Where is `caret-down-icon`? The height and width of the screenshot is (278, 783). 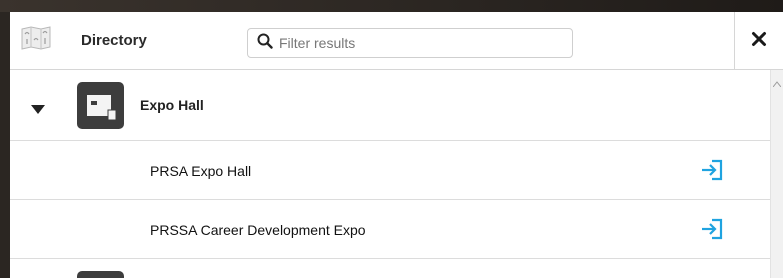
caret-down-icon is located at coordinates (38, 110).